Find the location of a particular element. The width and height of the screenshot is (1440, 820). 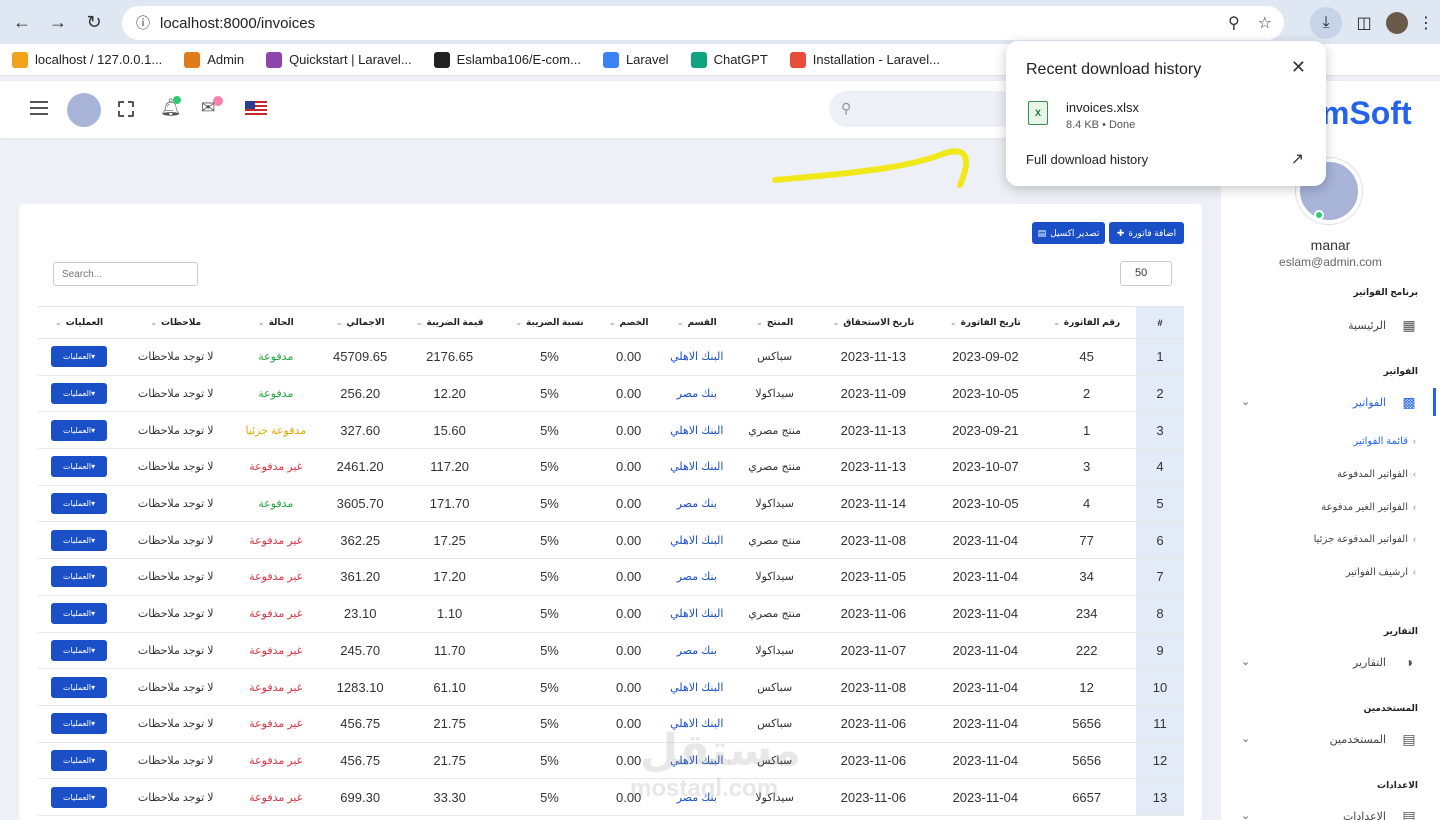

column-header: ⌄ الحالة is located at coordinates (276, 322).